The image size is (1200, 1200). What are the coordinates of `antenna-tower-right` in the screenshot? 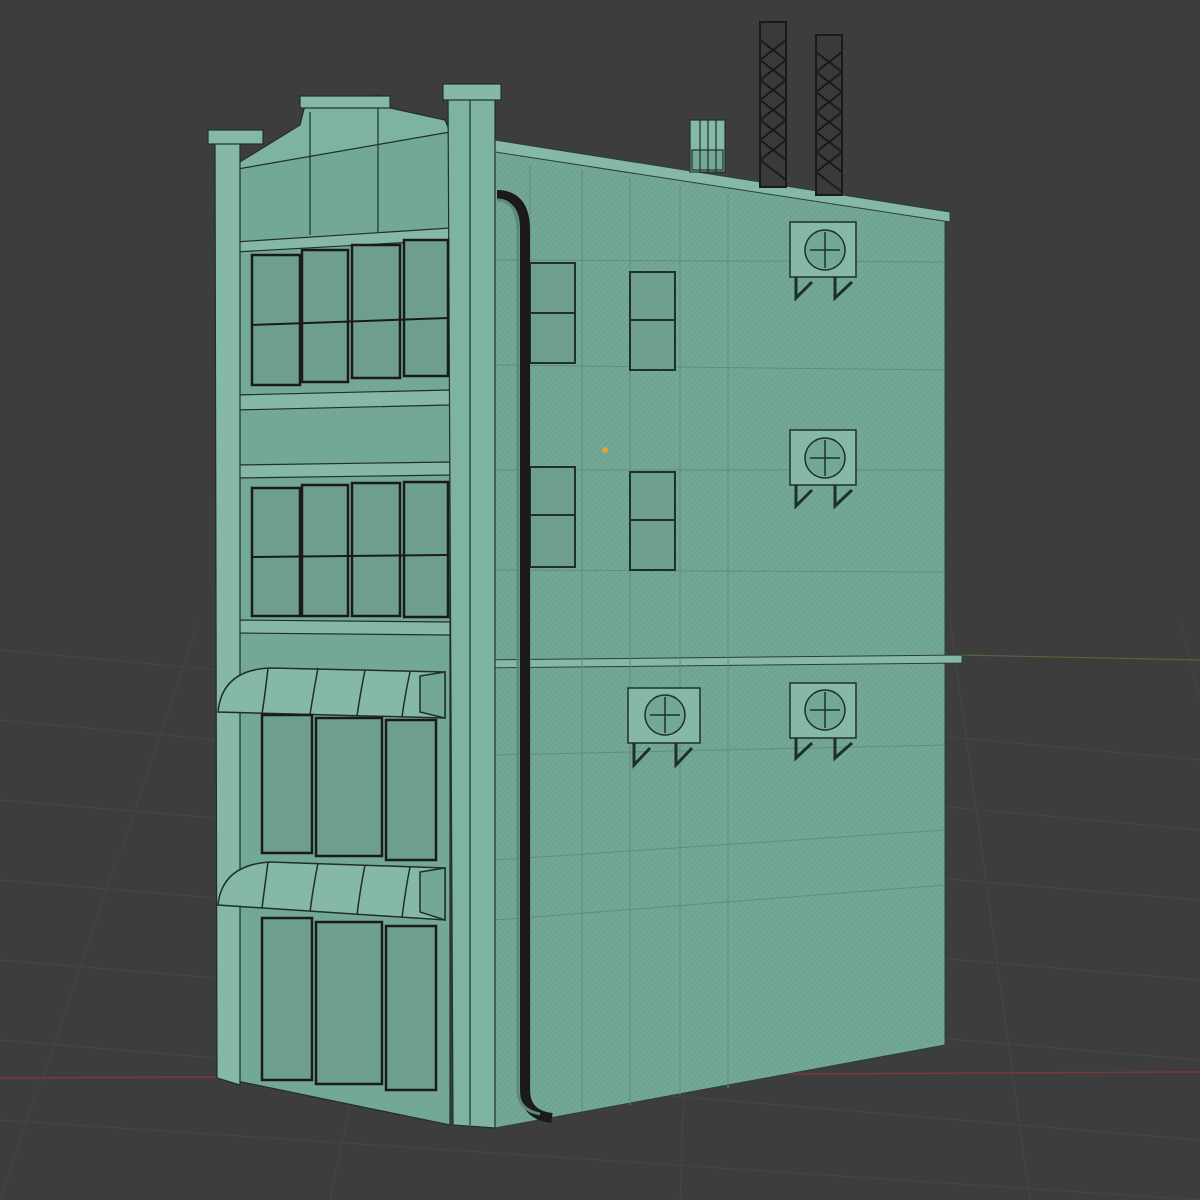 It's located at (829, 115).